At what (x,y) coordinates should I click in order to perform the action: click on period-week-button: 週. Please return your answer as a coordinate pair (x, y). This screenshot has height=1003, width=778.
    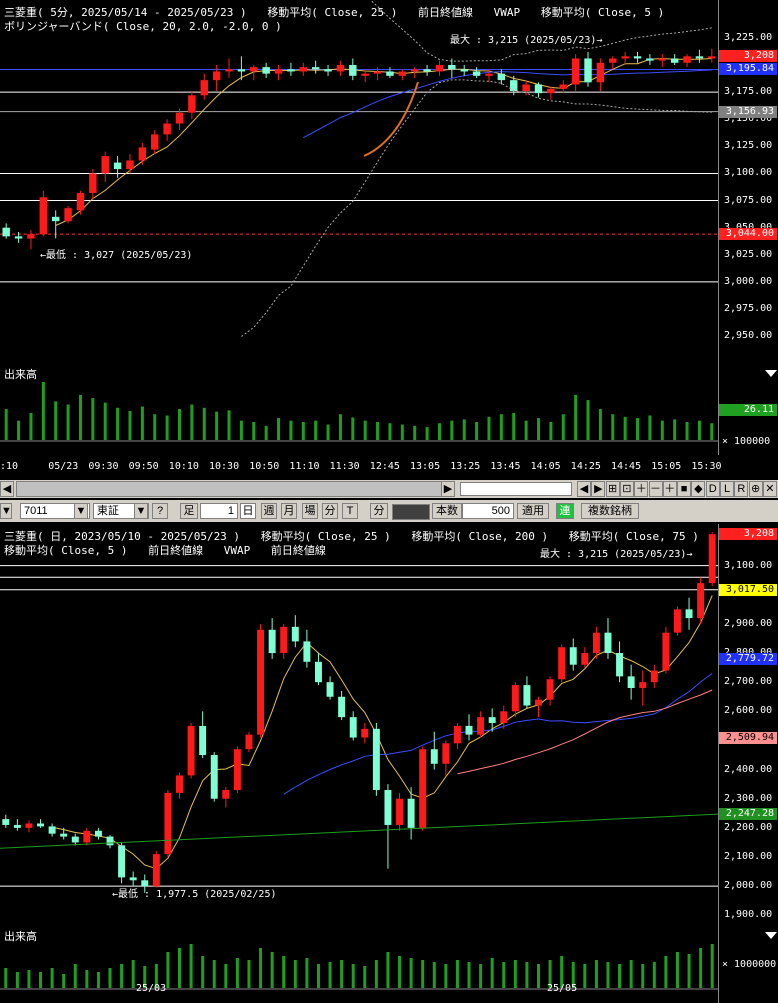
    Looking at the image, I should click on (269, 511).